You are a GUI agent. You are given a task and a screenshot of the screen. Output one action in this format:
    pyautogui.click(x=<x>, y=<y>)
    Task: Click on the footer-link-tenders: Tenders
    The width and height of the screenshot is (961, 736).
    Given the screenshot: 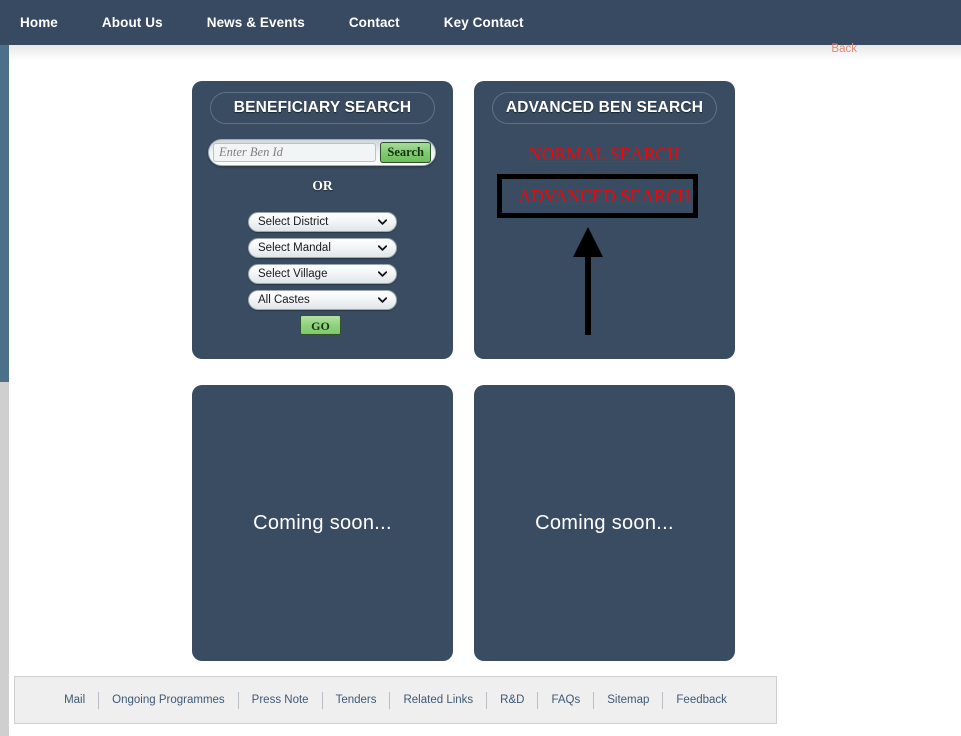 What is the action you would take?
    pyautogui.click(x=356, y=700)
    